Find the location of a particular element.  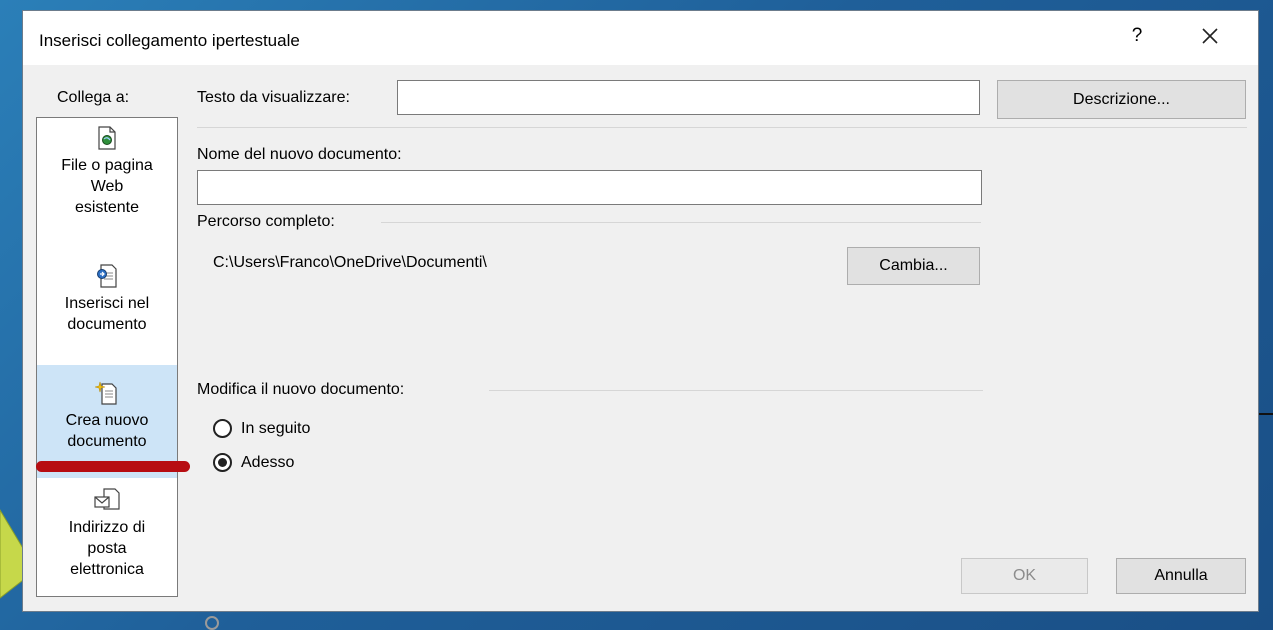

radio-later is located at coordinates (222, 428).